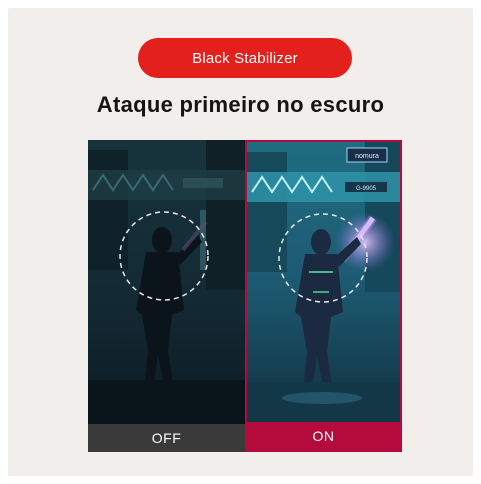 The width and height of the screenshot is (481, 484). Describe the element at coordinates (366, 189) in the screenshot. I see `sign-code-text: G-9905` at that location.